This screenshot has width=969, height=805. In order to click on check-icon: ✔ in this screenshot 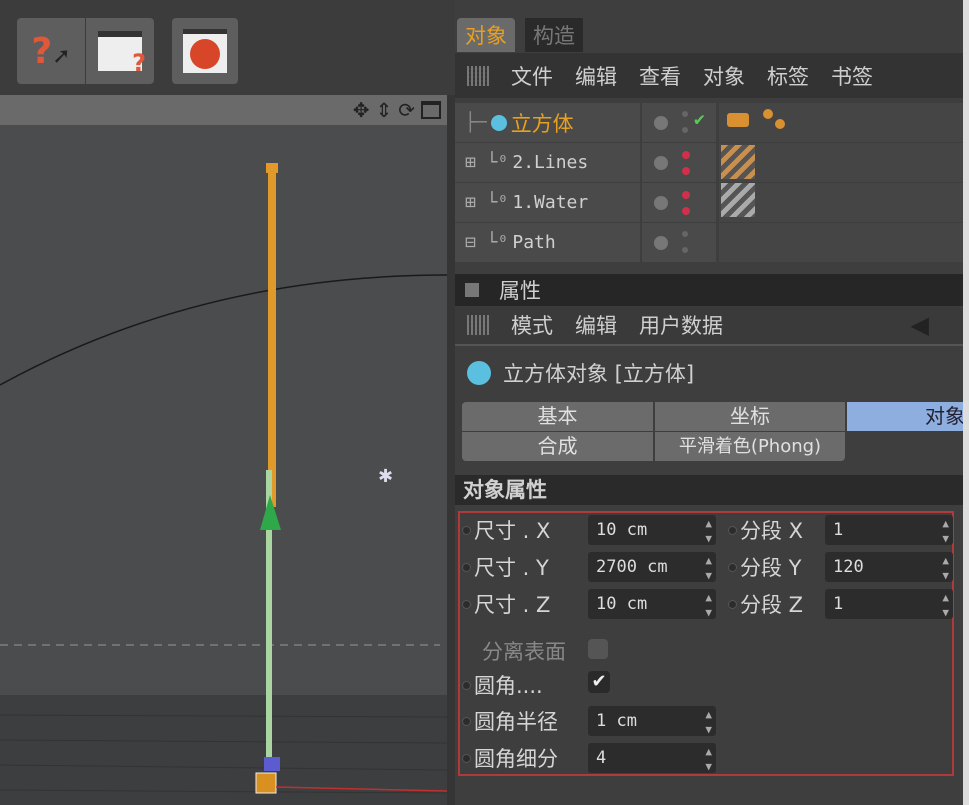, I will do `click(599, 681)`.